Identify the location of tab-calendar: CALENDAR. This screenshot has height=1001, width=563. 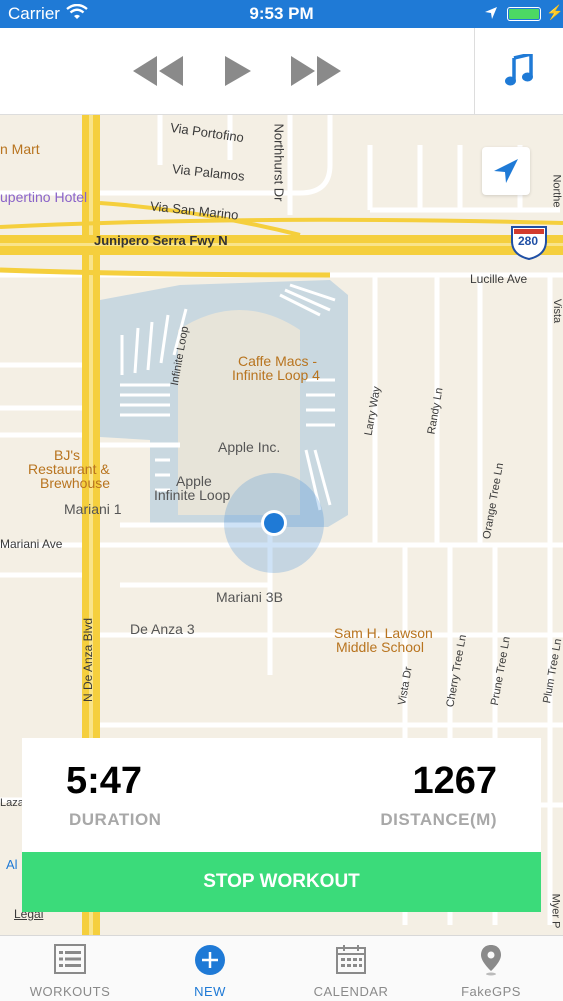
(351, 968).